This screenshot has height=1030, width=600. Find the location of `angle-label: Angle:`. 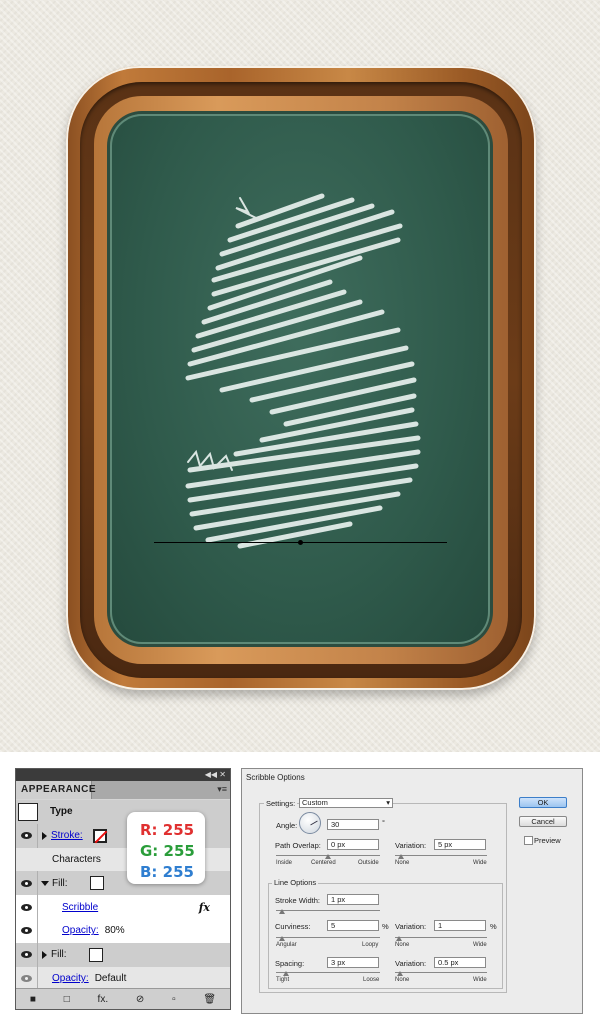

angle-label: Angle: is located at coordinates (287, 825).